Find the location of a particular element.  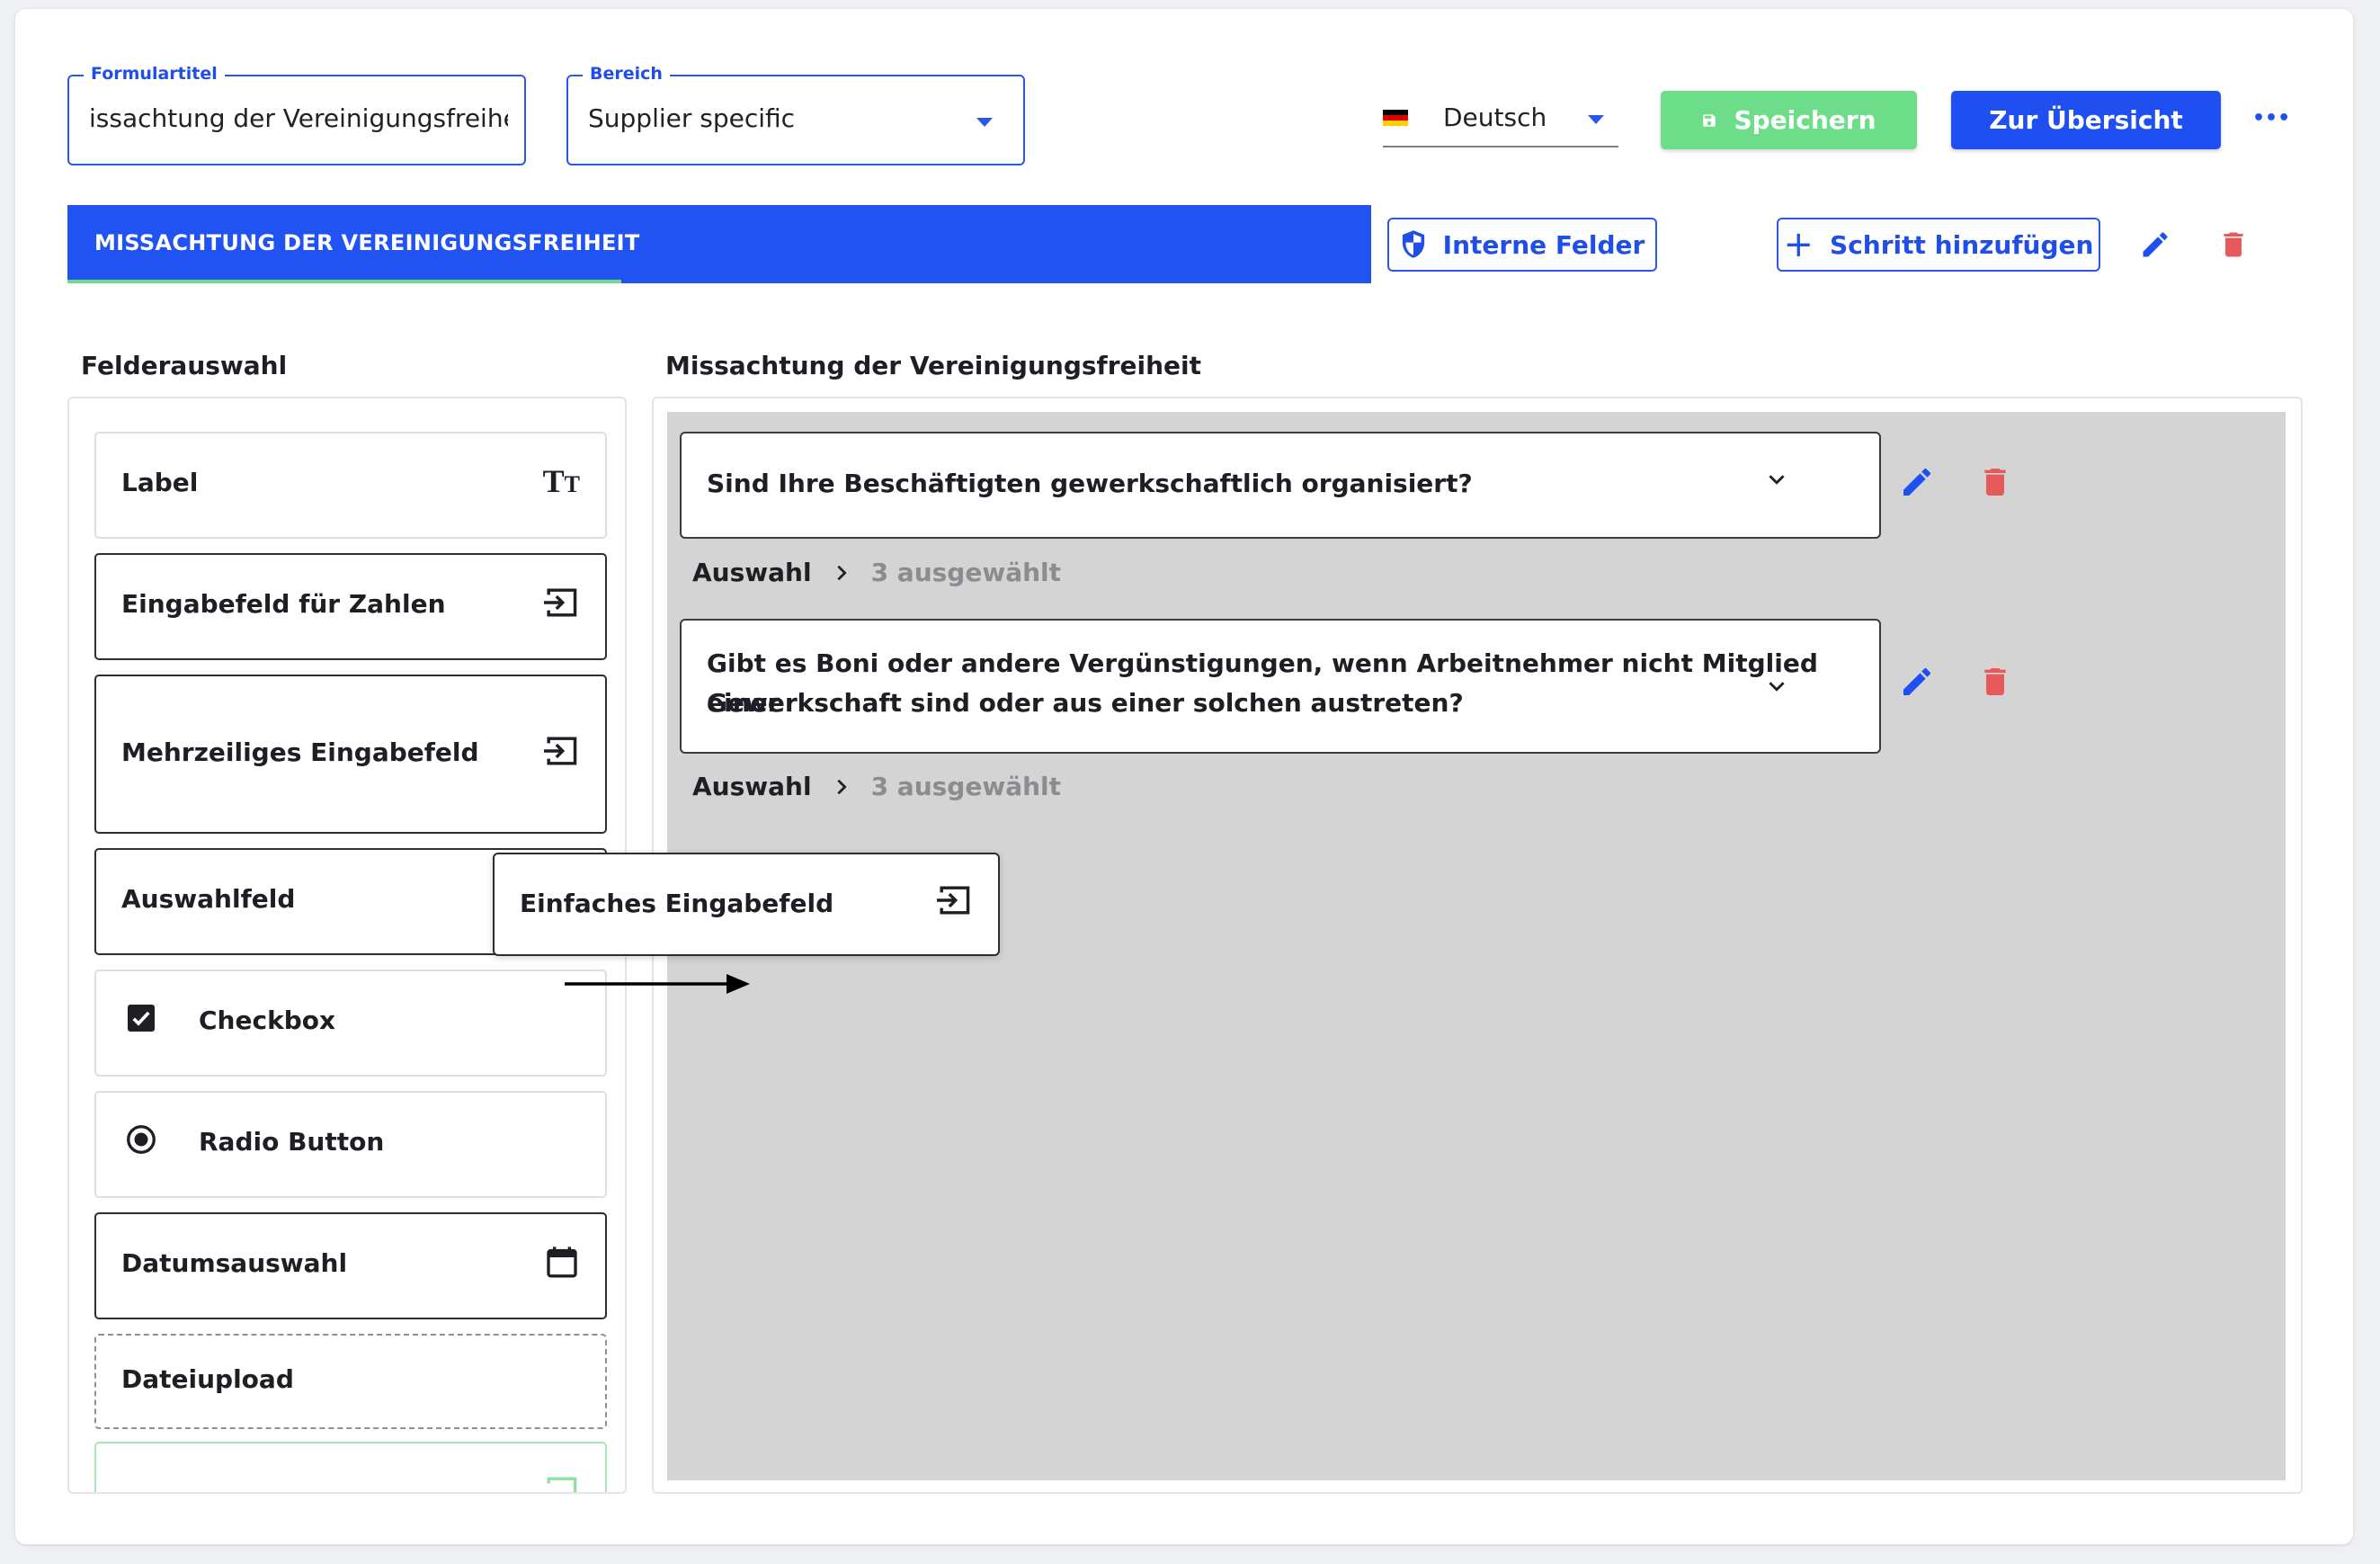

add-step-label: Schritt hinzufügen is located at coordinates (1962, 244).